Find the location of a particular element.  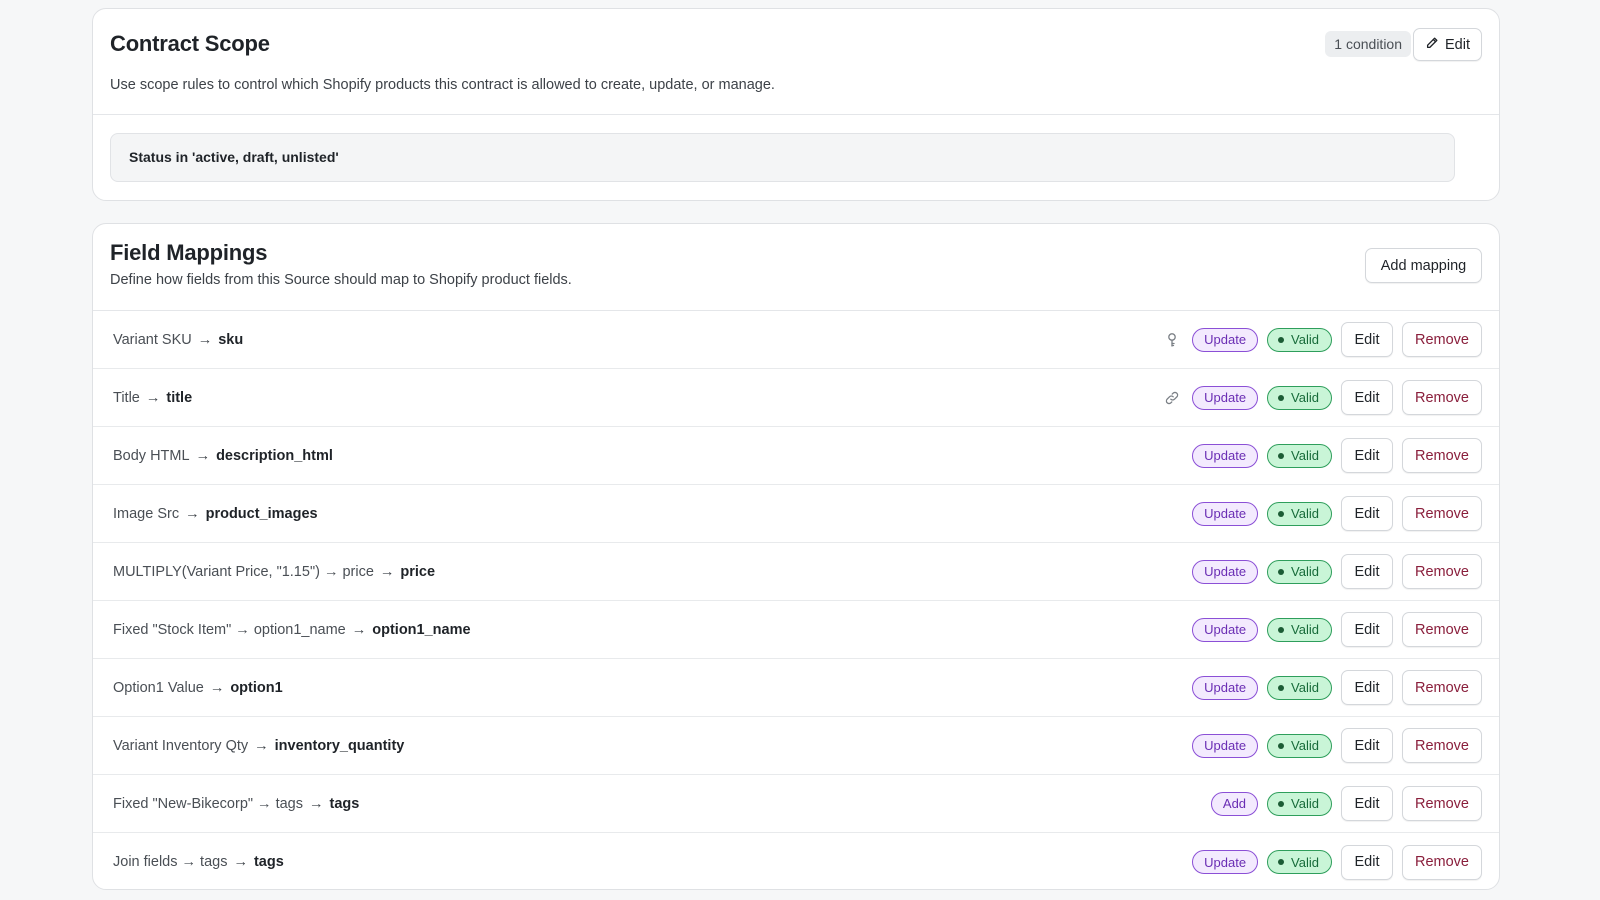

mapping-description: Body HTML → description_html is located at coordinates (223, 456).